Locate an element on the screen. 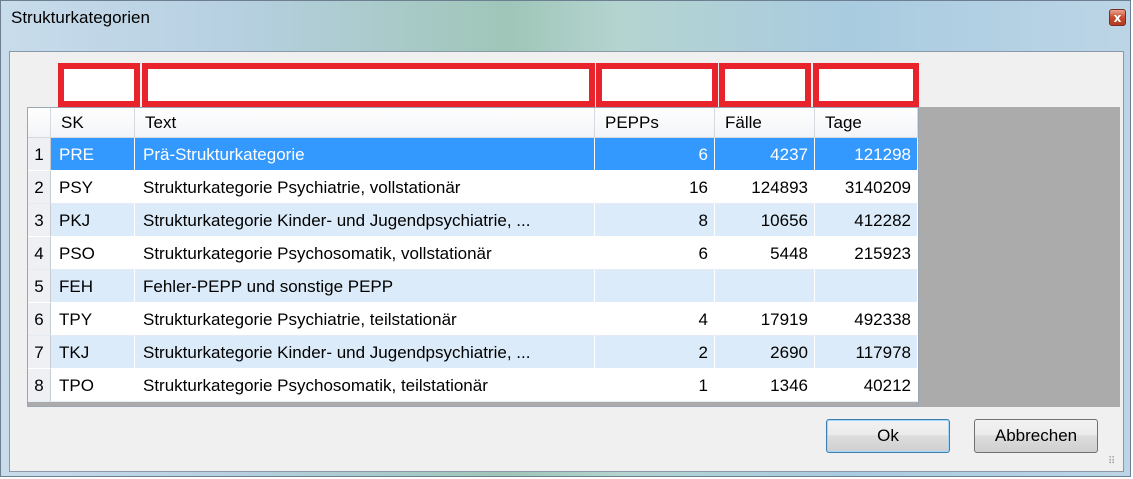  filter-input-tage is located at coordinates (866, 85).